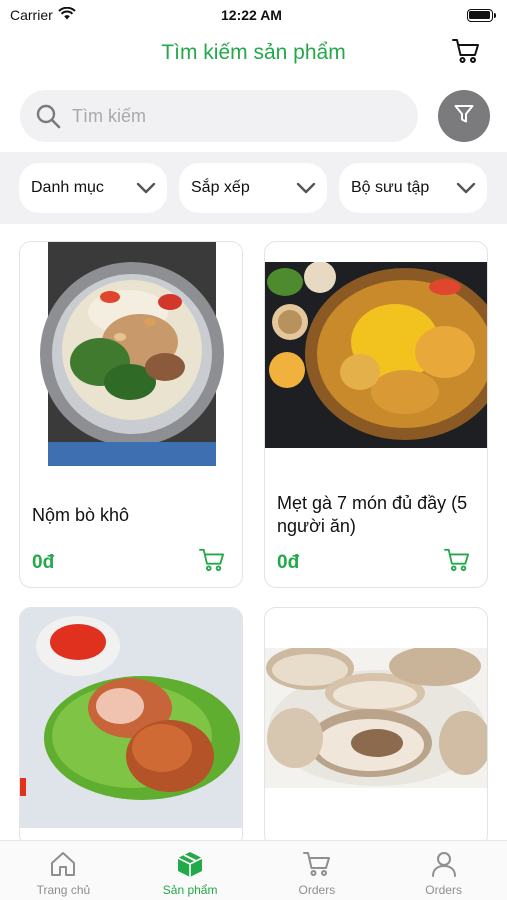 The height and width of the screenshot is (900, 507). Describe the element at coordinates (63, 890) in the screenshot. I see `tab-label: Trang chủ` at that location.